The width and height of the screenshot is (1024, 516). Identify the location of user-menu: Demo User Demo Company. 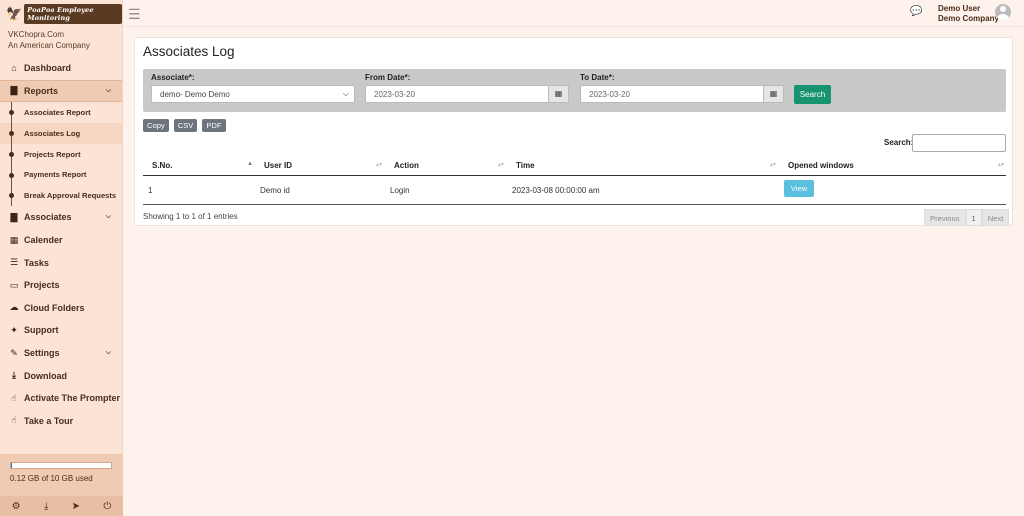
(968, 13).